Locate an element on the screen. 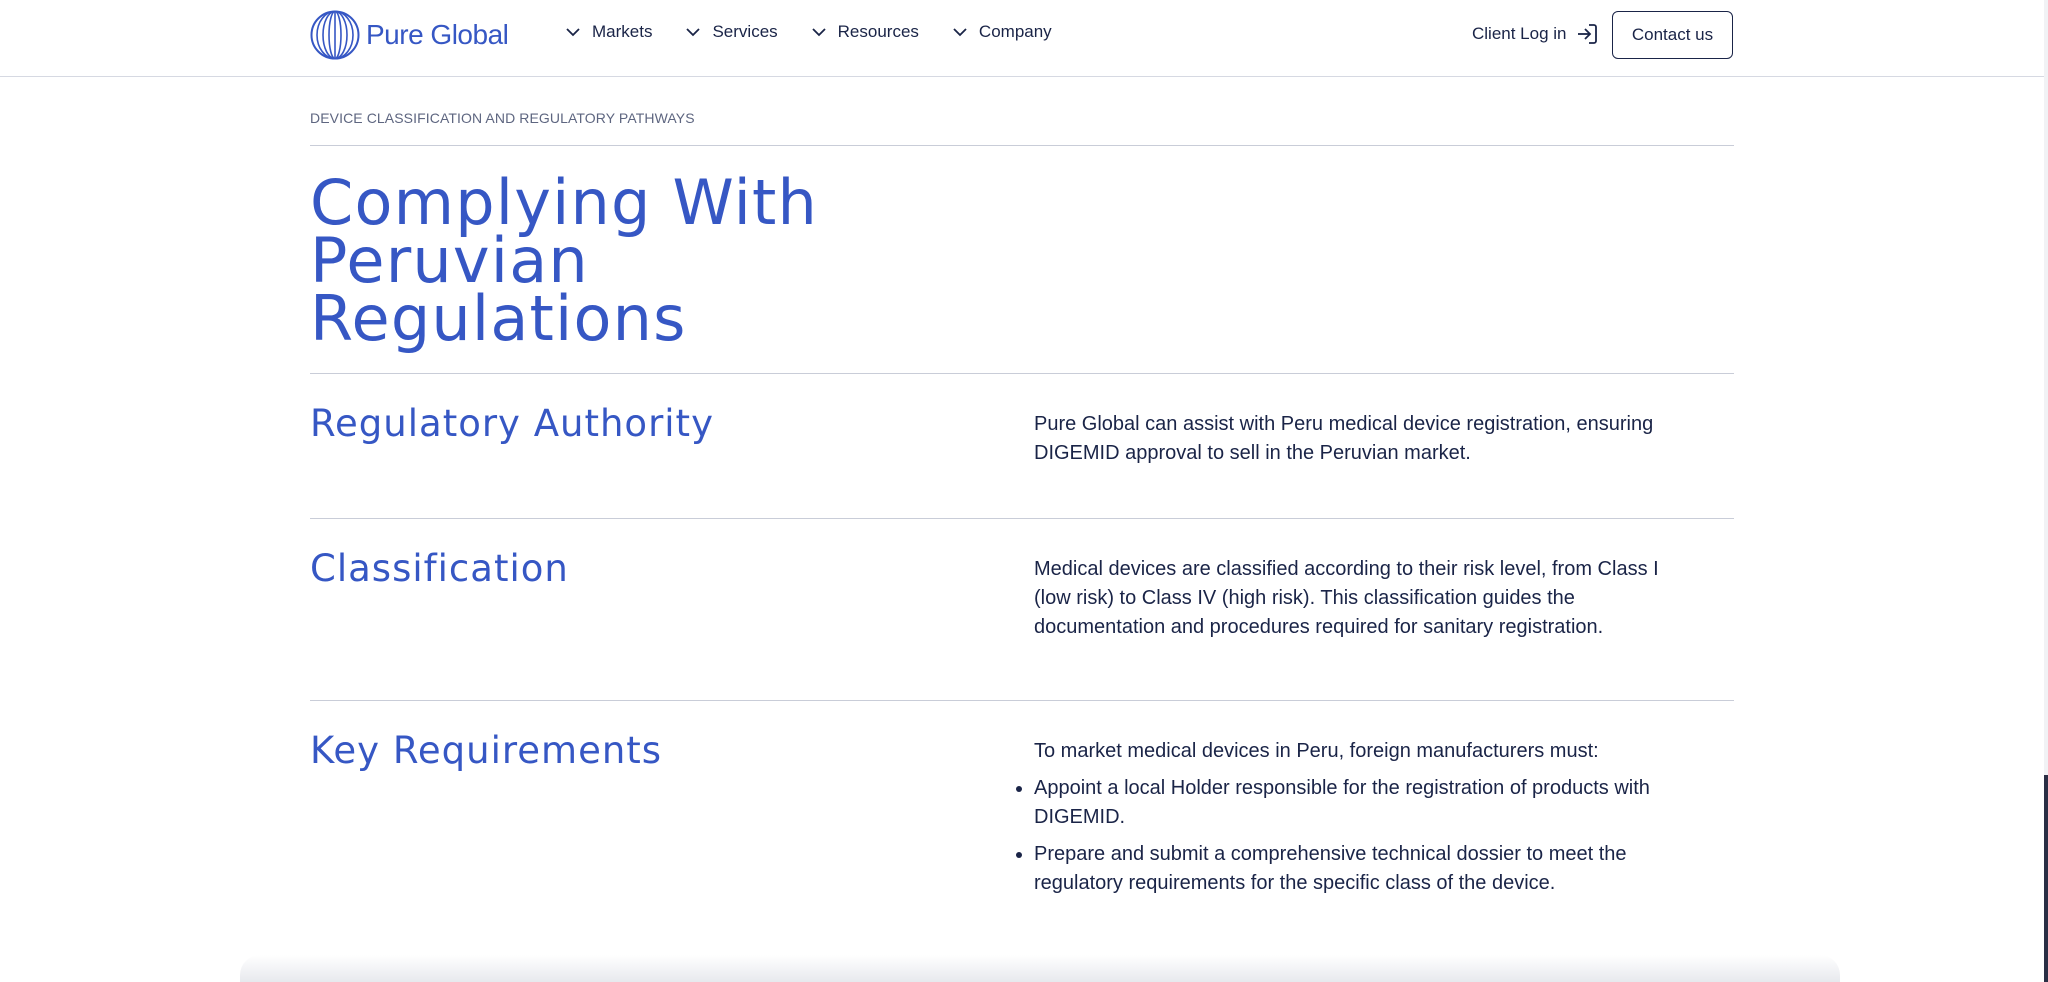 The height and width of the screenshot is (982, 2048). page-title: Complying With Peruvian Regulations is located at coordinates (690, 261).